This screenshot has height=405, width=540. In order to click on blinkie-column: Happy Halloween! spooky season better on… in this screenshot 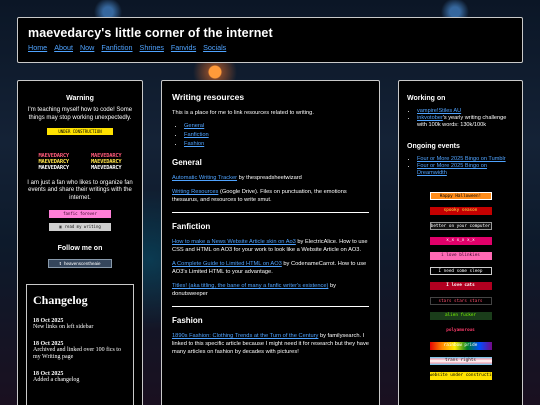, I will do `click(460, 286)`.